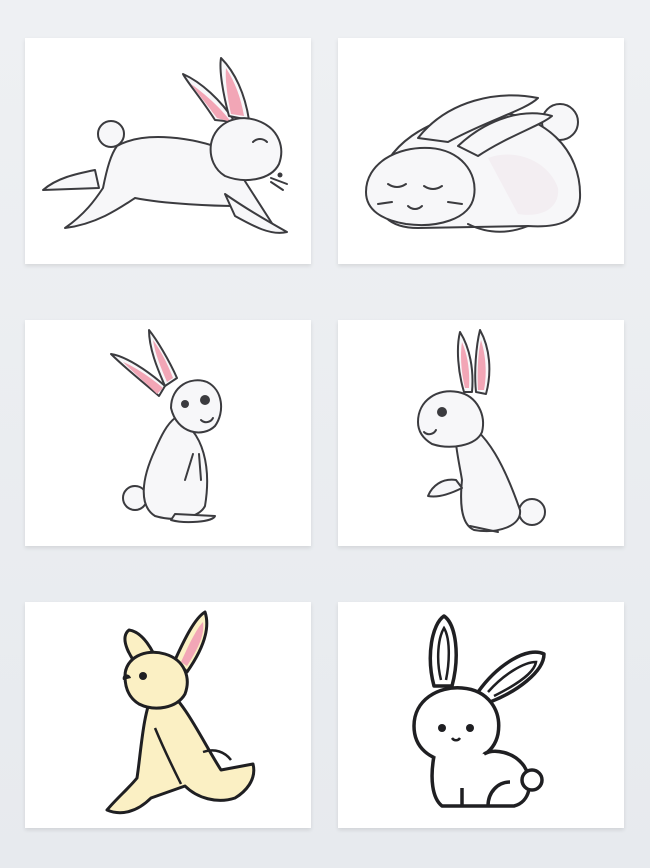 The image size is (650, 868). What do you see at coordinates (166, 426) in the screenshot?
I see `sitting-rabbit-icon` at bounding box center [166, 426].